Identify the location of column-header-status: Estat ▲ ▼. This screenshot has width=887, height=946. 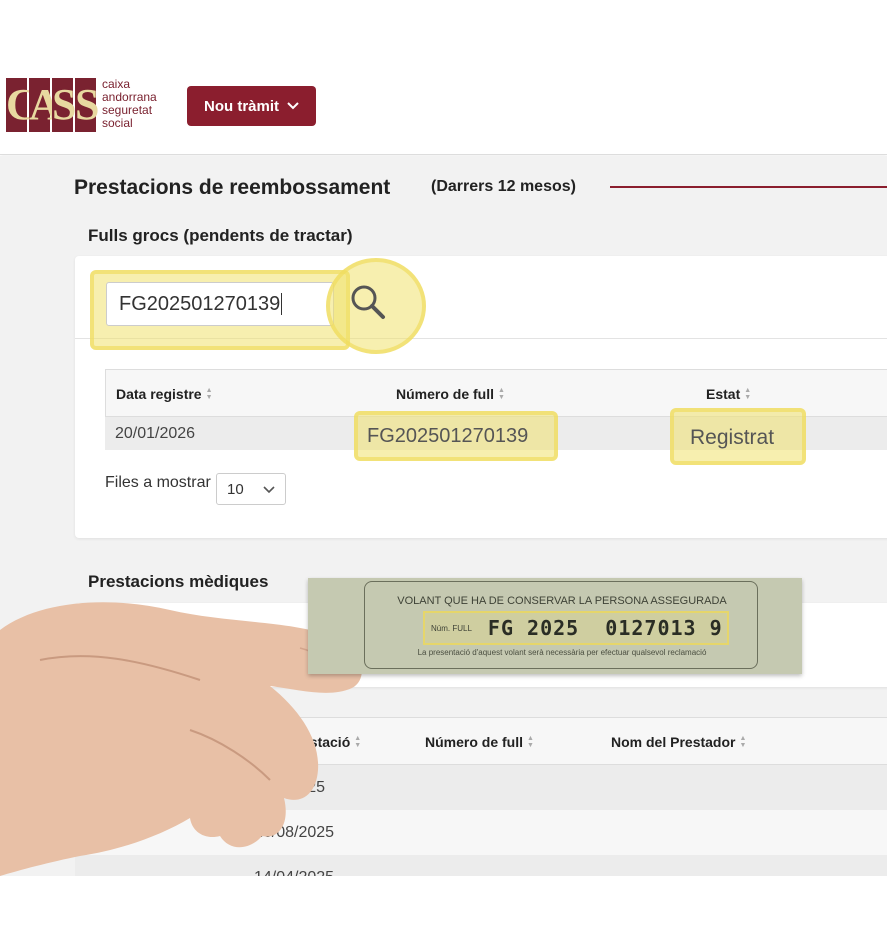
(728, 394).